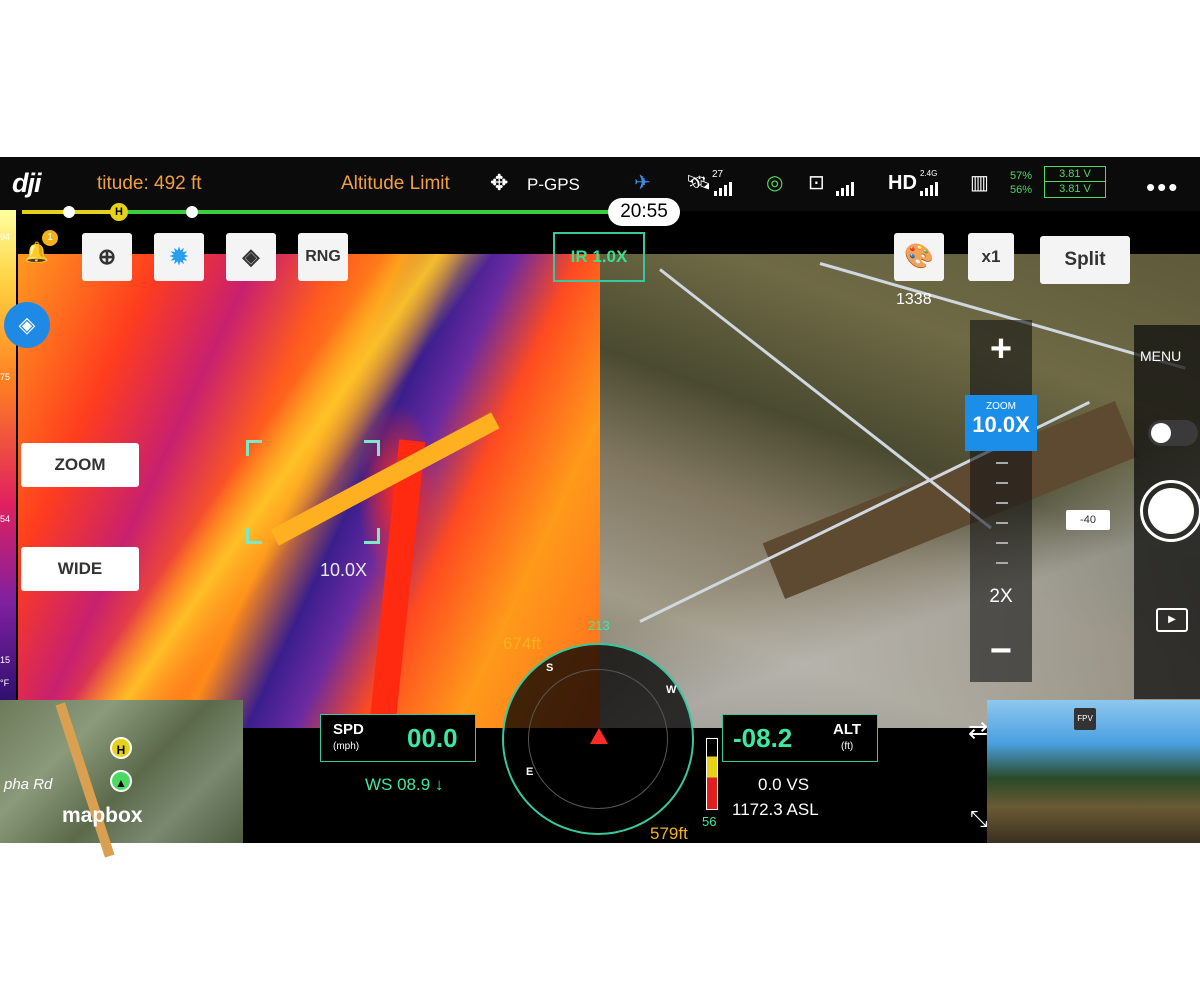 The height and width of the screenshot is (1000, 1200). Describe the element at coordinates (914, 299) in the screenshot. I see `recording-count: 1338` at that location.